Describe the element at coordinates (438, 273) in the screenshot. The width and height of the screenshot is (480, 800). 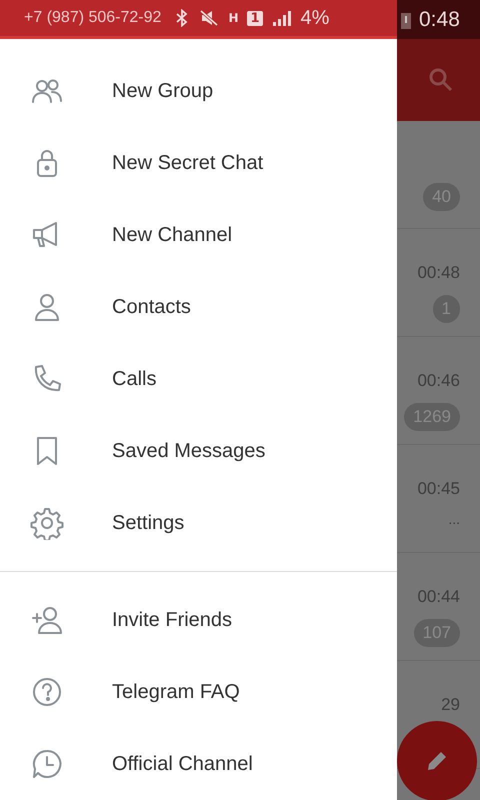
I see `chat-time: 00:48` at that location.